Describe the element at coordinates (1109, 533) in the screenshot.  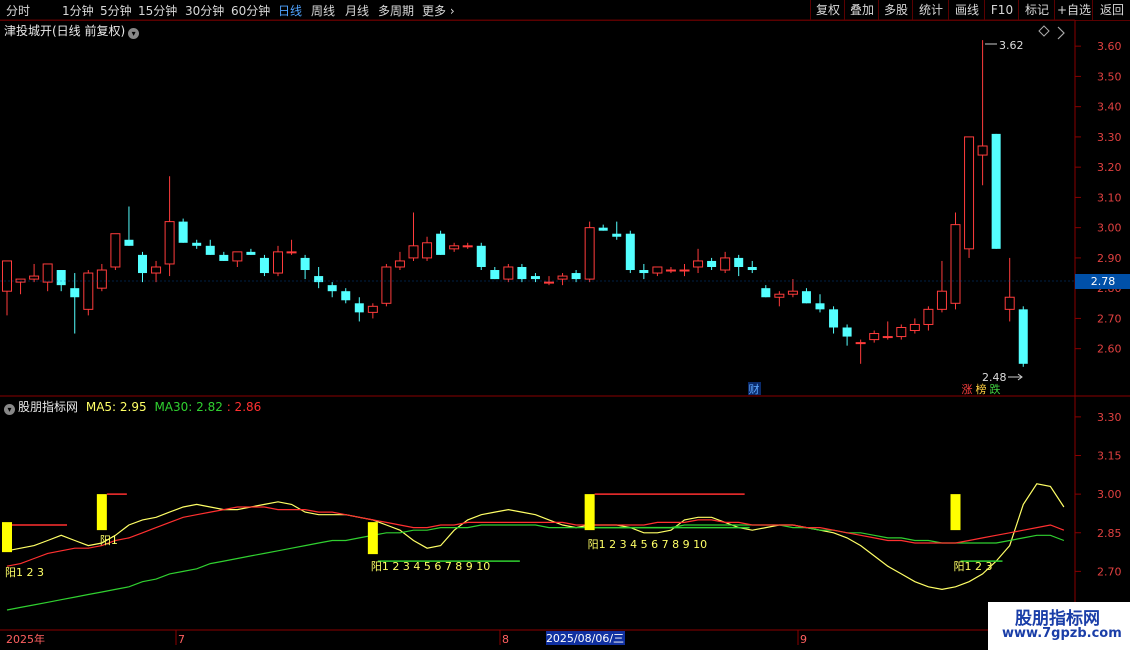
I see `indicator-tick-label: 2.85` at that location.